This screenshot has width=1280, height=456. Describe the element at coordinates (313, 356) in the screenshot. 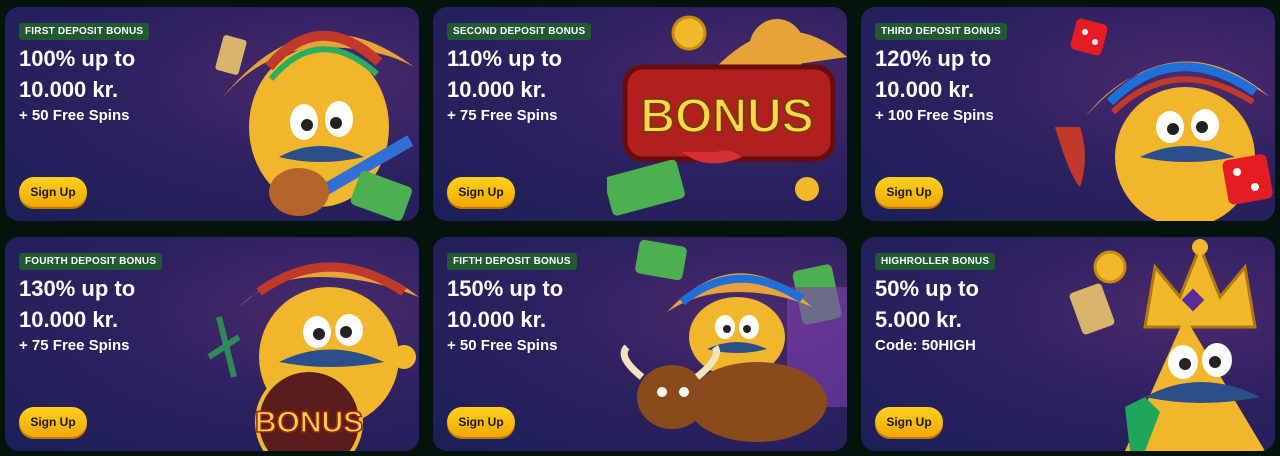

I see `nacho-bonus-wheel-illustration: BONUS` at that location.